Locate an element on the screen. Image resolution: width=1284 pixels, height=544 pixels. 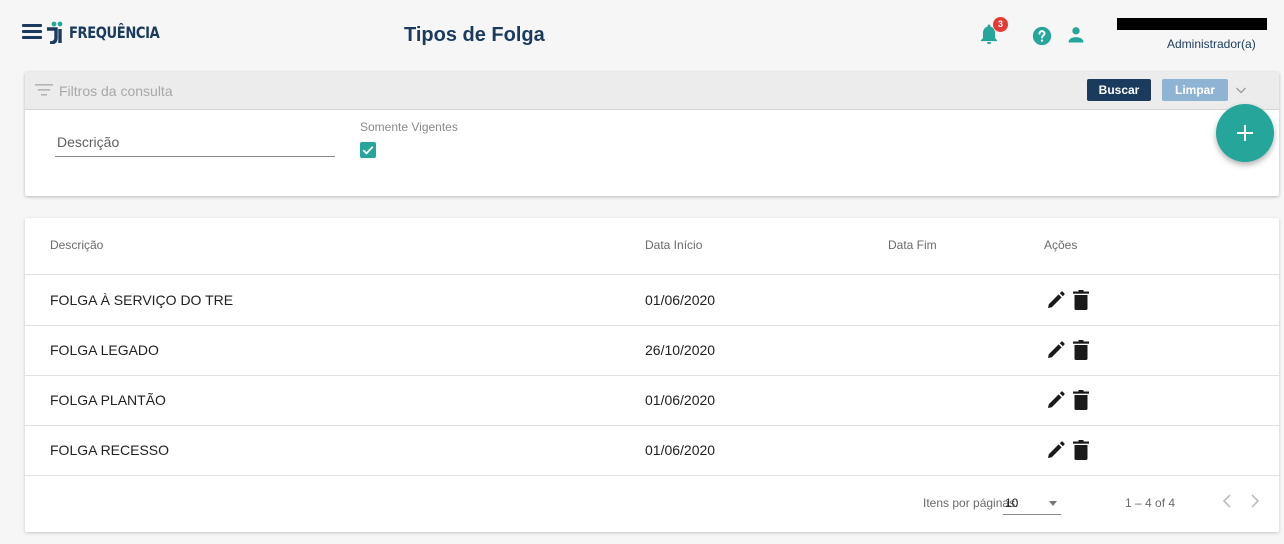
filter-list-icon is located at coordinates (44, 90).